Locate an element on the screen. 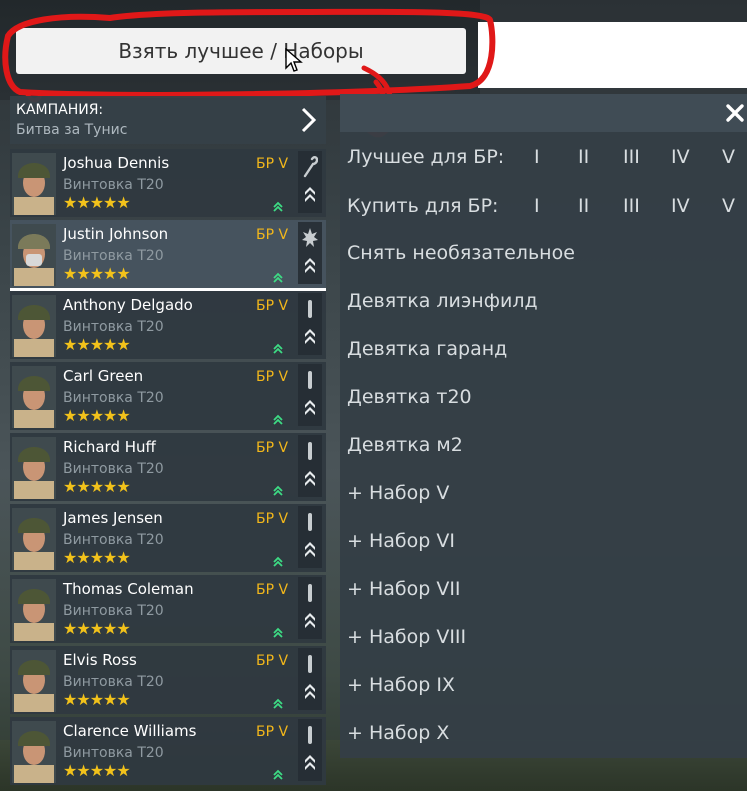 The width and height of the screenshot is (747, 791). soldier-card: Thomas Coleman Винтовка Т20 ★★★★★ БР V is located at coordinates (168, 609).